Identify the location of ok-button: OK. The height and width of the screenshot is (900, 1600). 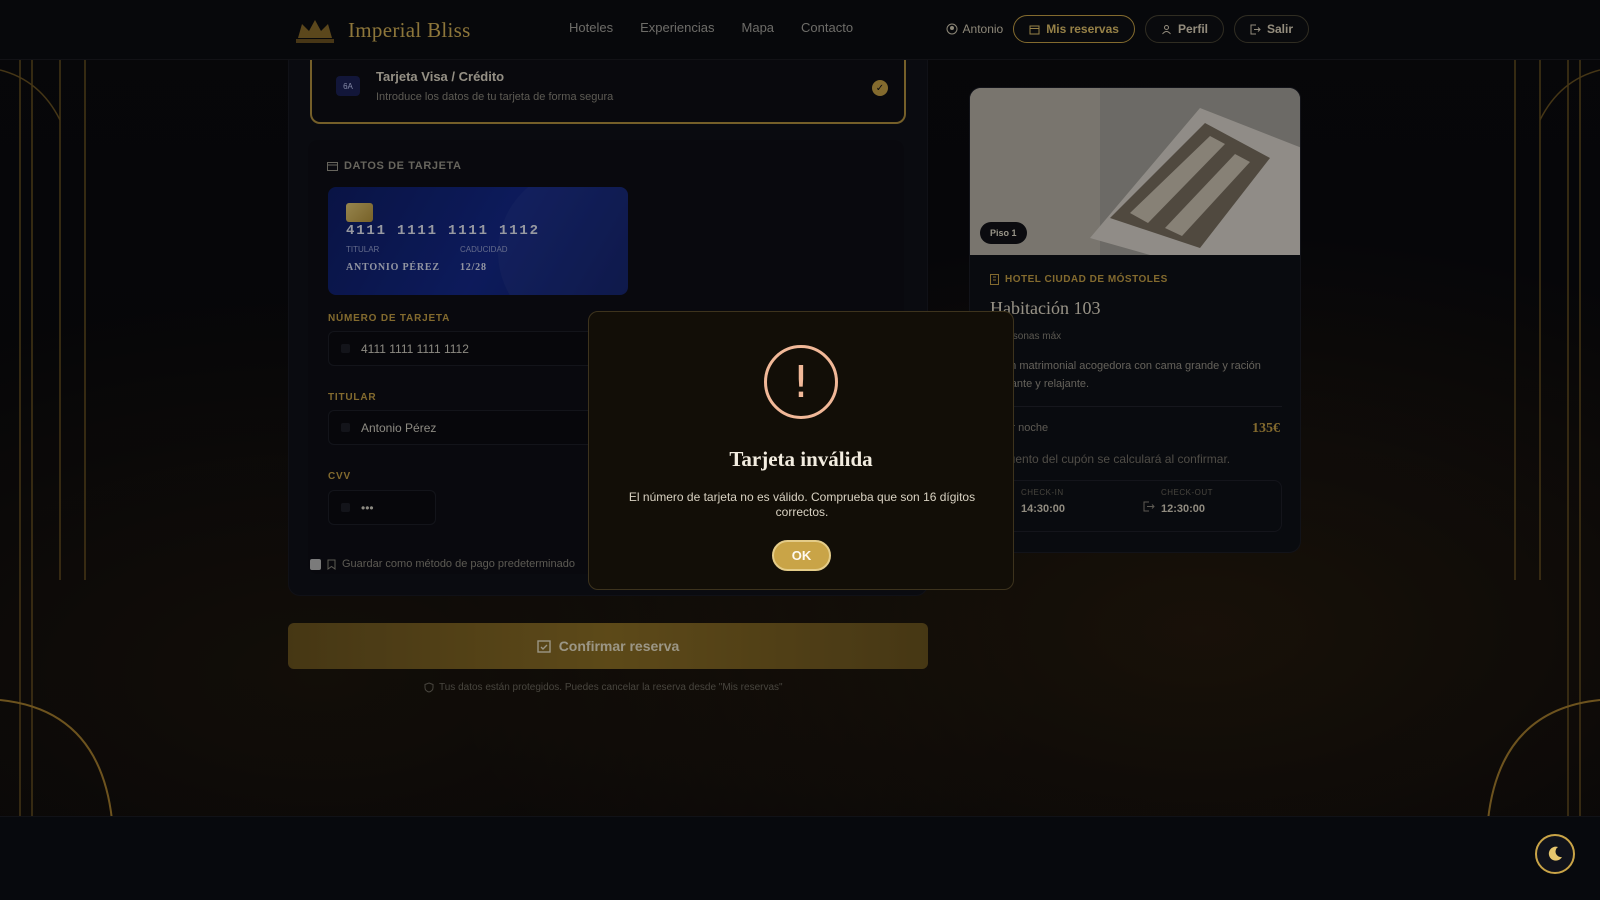
(801, 555).